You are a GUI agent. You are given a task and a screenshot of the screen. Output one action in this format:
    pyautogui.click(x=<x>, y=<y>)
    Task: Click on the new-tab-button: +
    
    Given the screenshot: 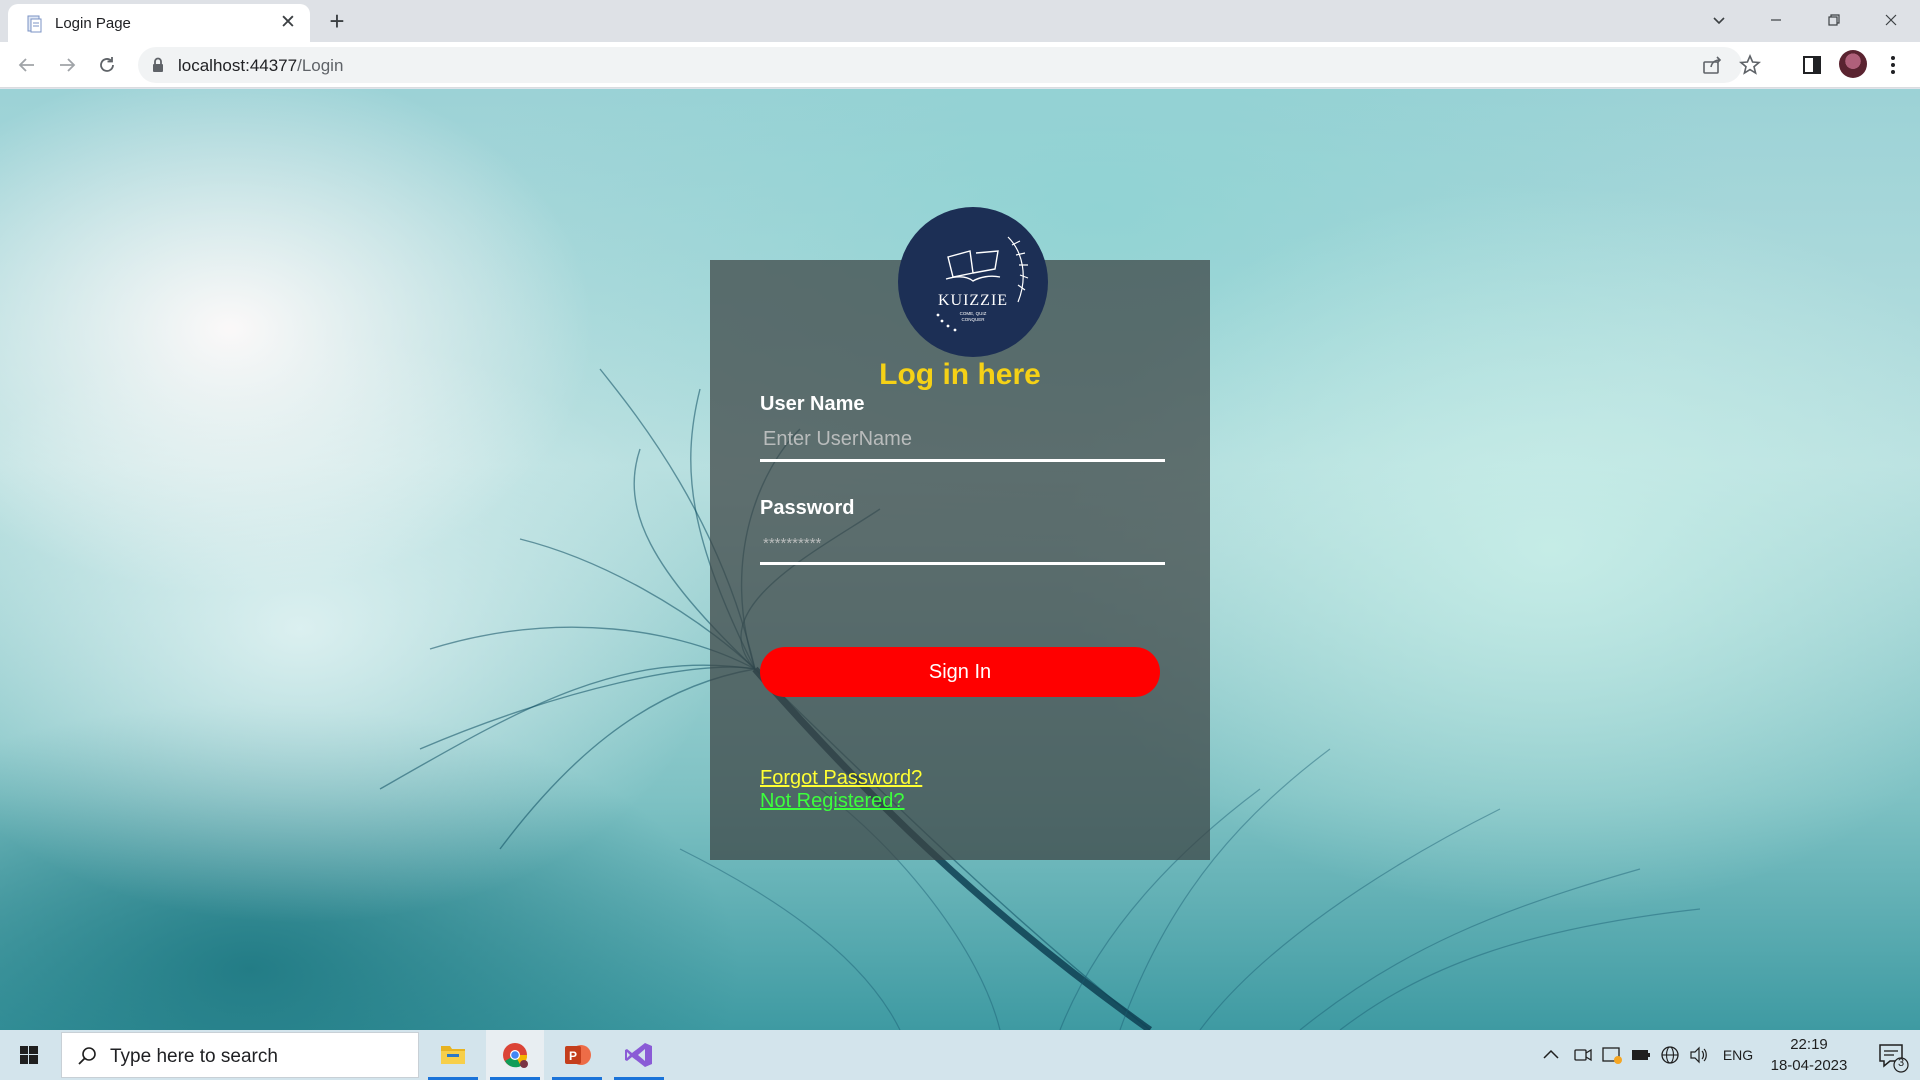 What is the action you would take?
    pyautogui.click(x=337, y=21)
    